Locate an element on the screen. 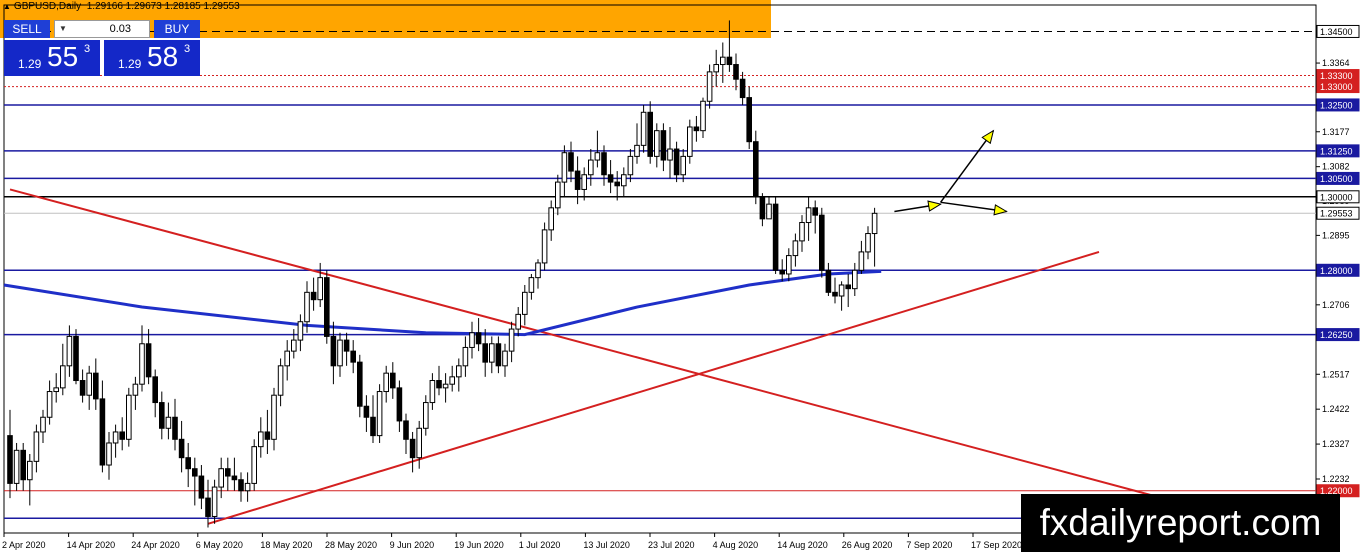 The image size is (1362, 554). x-tick-label: 28 May 2020 is located at coordinates (351, 545).